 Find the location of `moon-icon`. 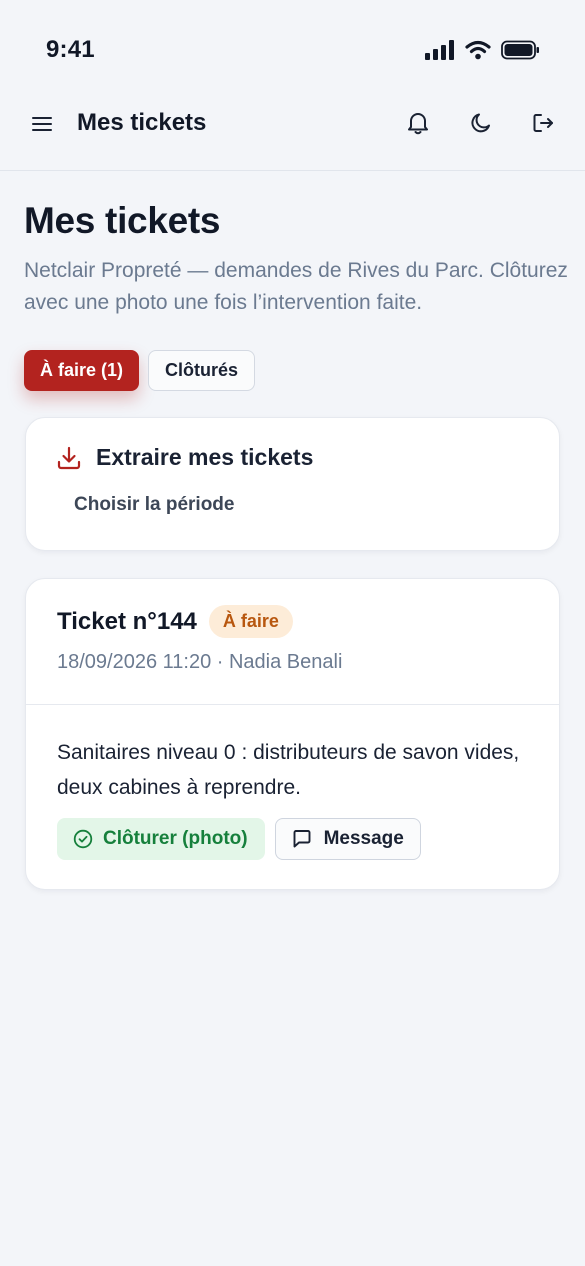

moon-icon is located at coordinates (481, 123).